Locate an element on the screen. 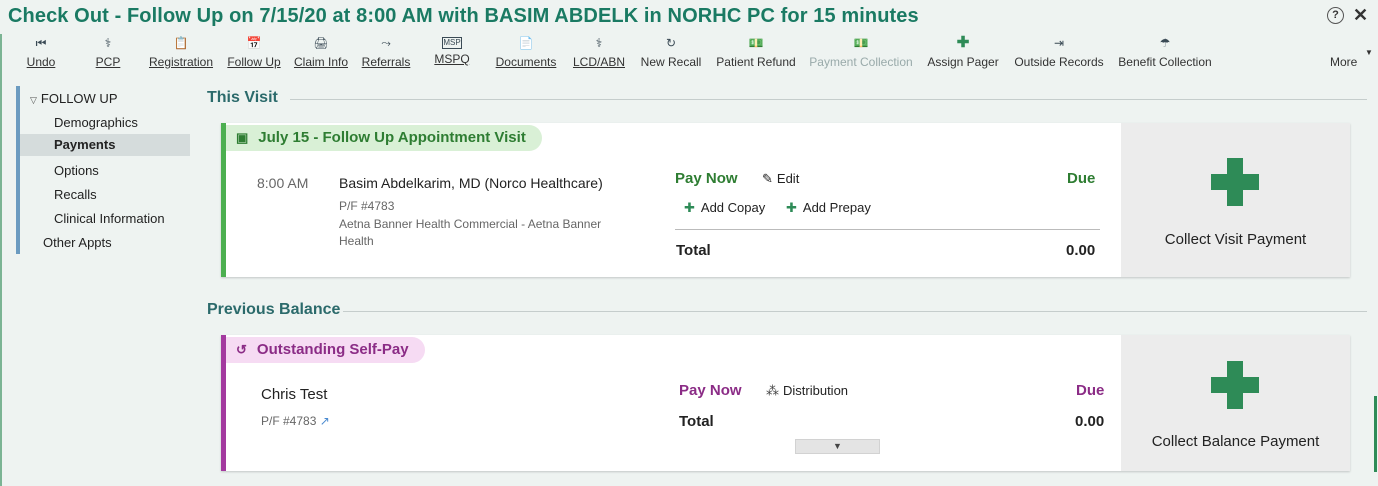 This screenshot has width=1378, height=486. referral-icon: ⤳ is located at coordinates (386, 43).